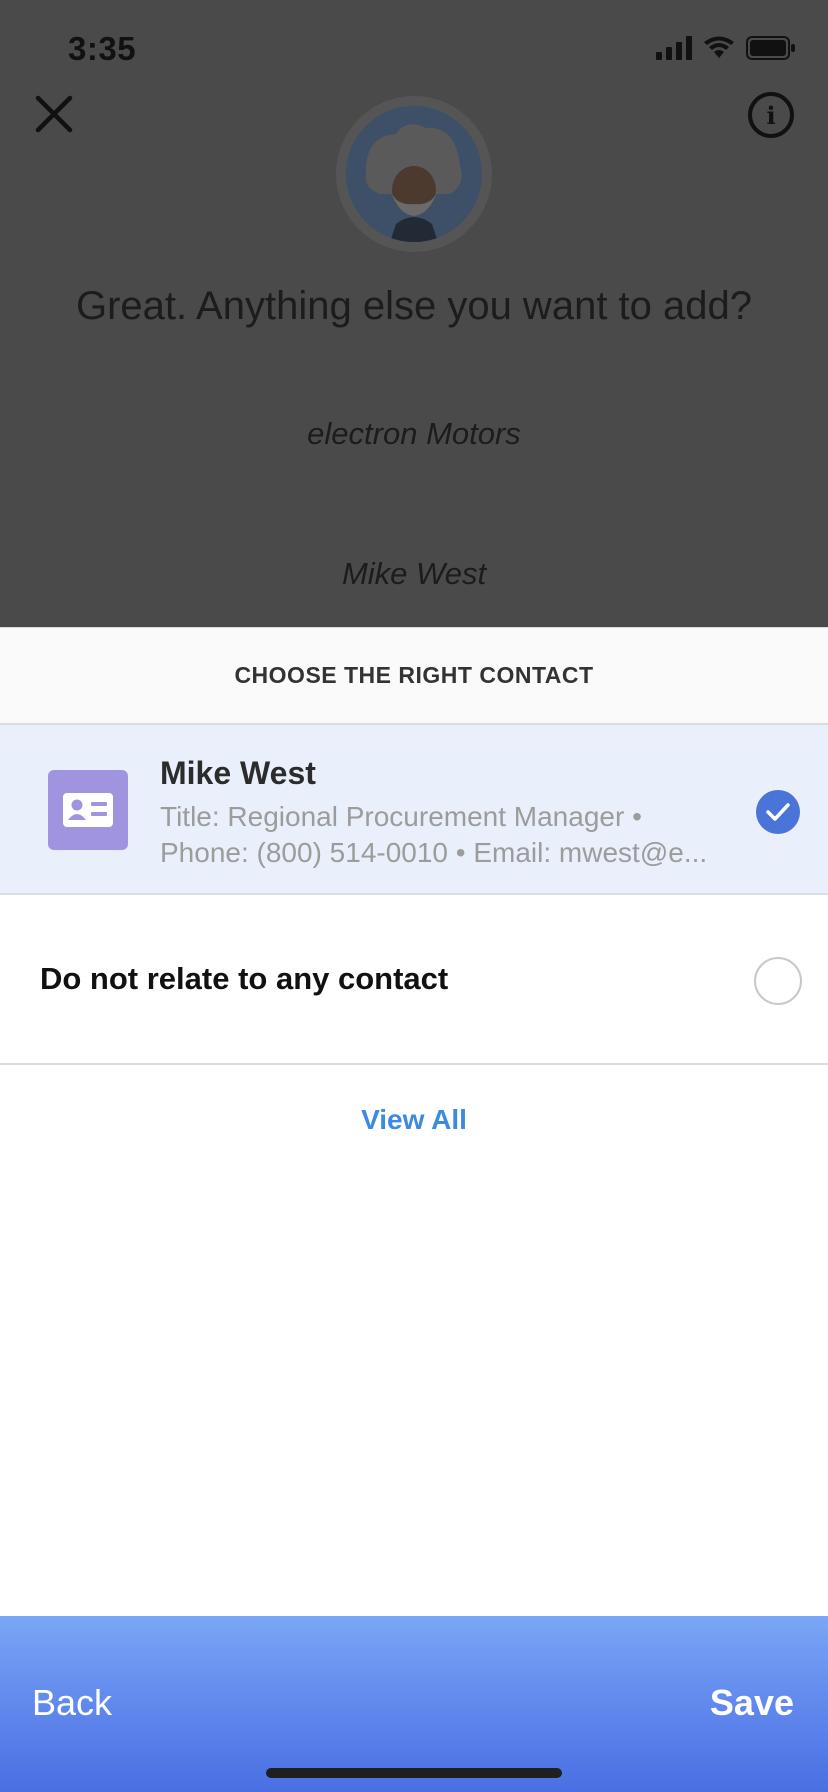 The image size is (828, 1792). Describe the element at coordinates (771, 115) in the screenshot. I see `info-icon: i` at that location.